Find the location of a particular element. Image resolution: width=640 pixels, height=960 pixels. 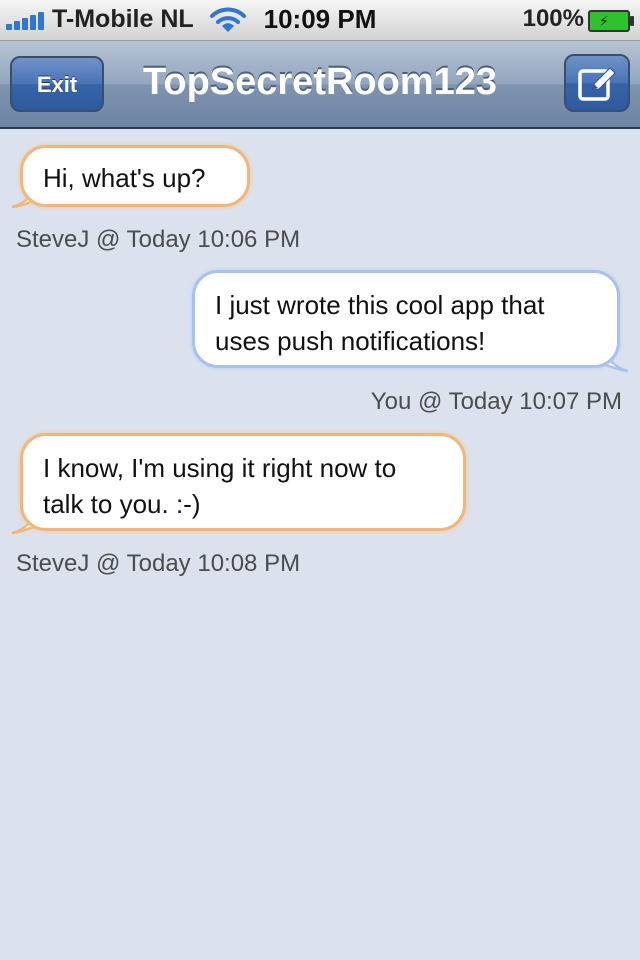

room-title: TopSecretRoom123 is located at coordinates (320, 82).